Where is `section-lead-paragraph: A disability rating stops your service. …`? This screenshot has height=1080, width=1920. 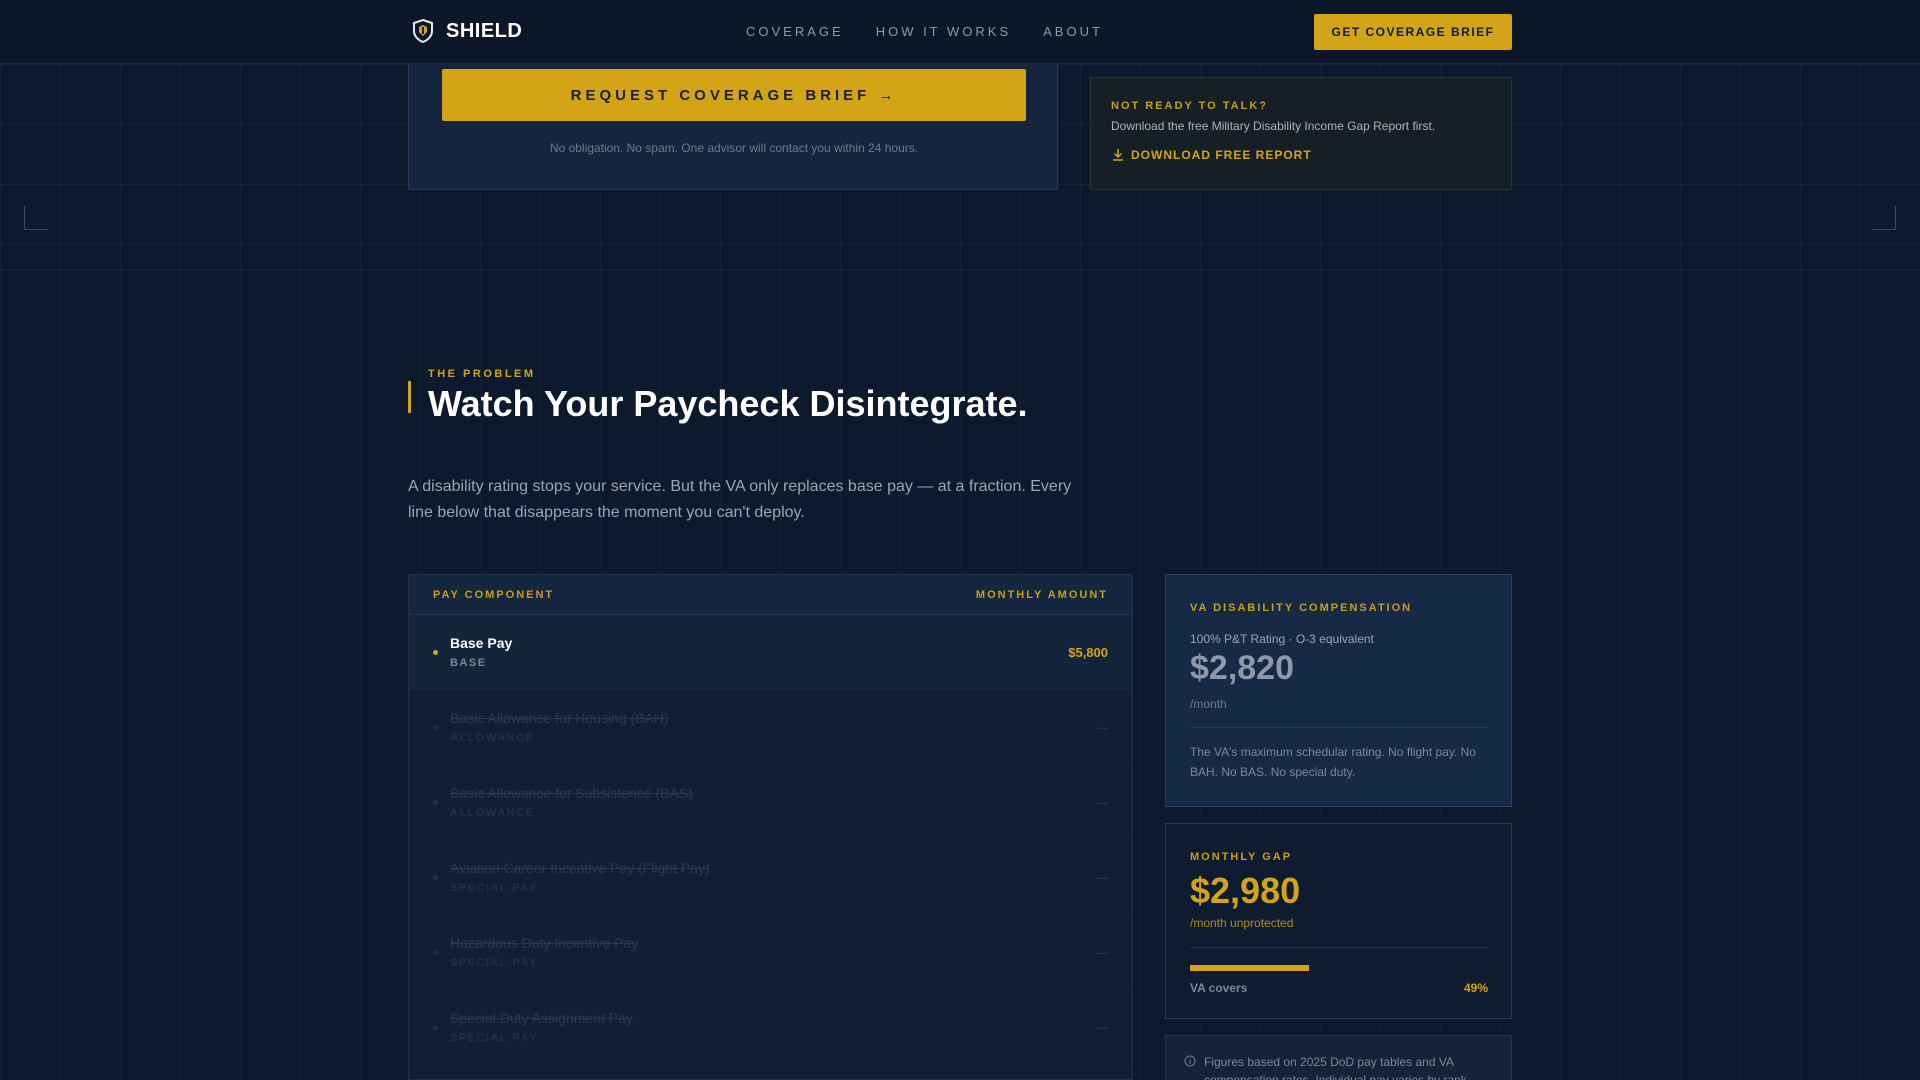 section-lead-paragraph: A disability rating stops your service. … is located at coordinates (740, 499).